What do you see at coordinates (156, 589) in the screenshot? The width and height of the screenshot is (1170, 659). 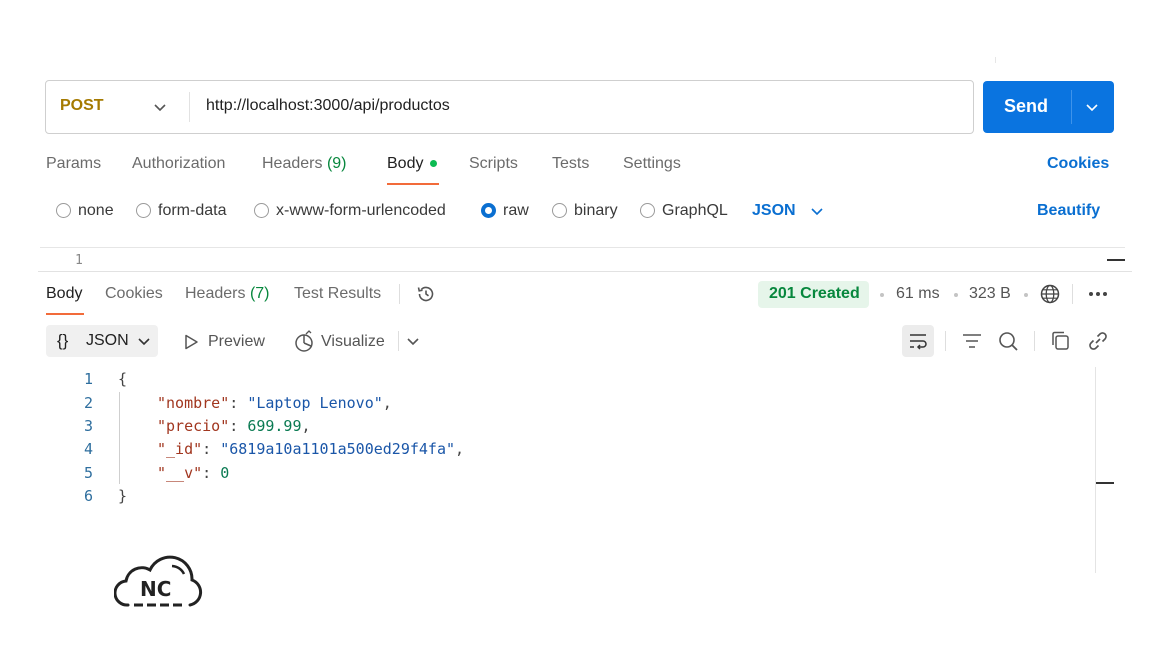 I see `logo-text: NC` at bounding box center [156, 589].